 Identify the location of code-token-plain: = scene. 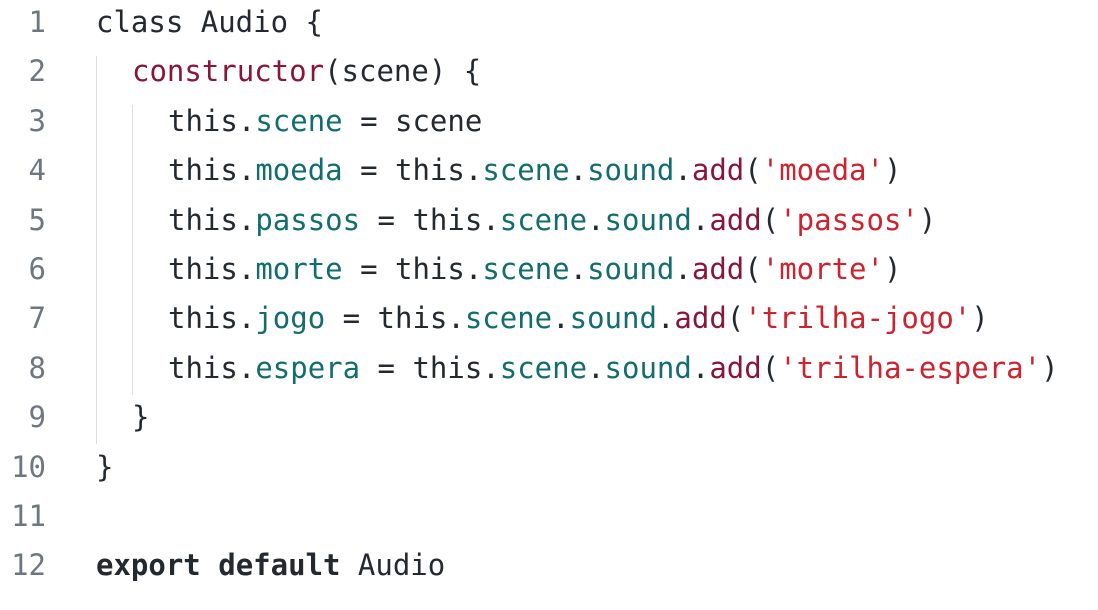
(412, 120).